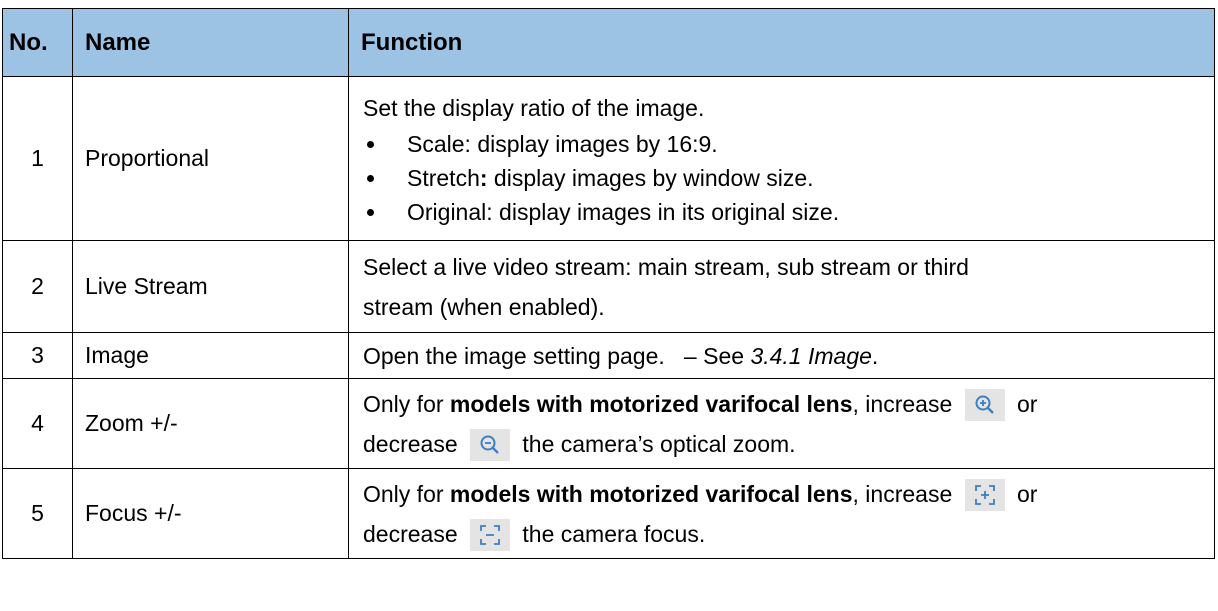 This screenshot has height=611, width=1218. What do you see at coordinates (37, 286) in the screenshot?
I see `row-number: 2` at bounding box center [37, 286].